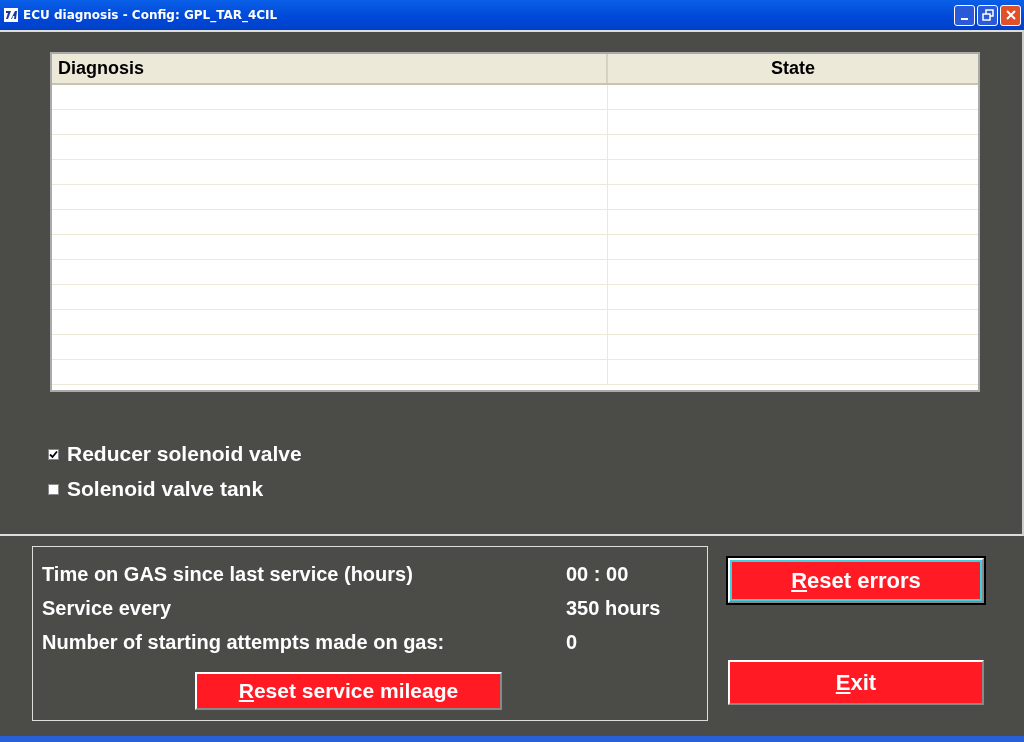 The height and width of the screenshot is (742, 1024). I want to click on service-label: Time on GAS since last service (hours), so click(228, 574).